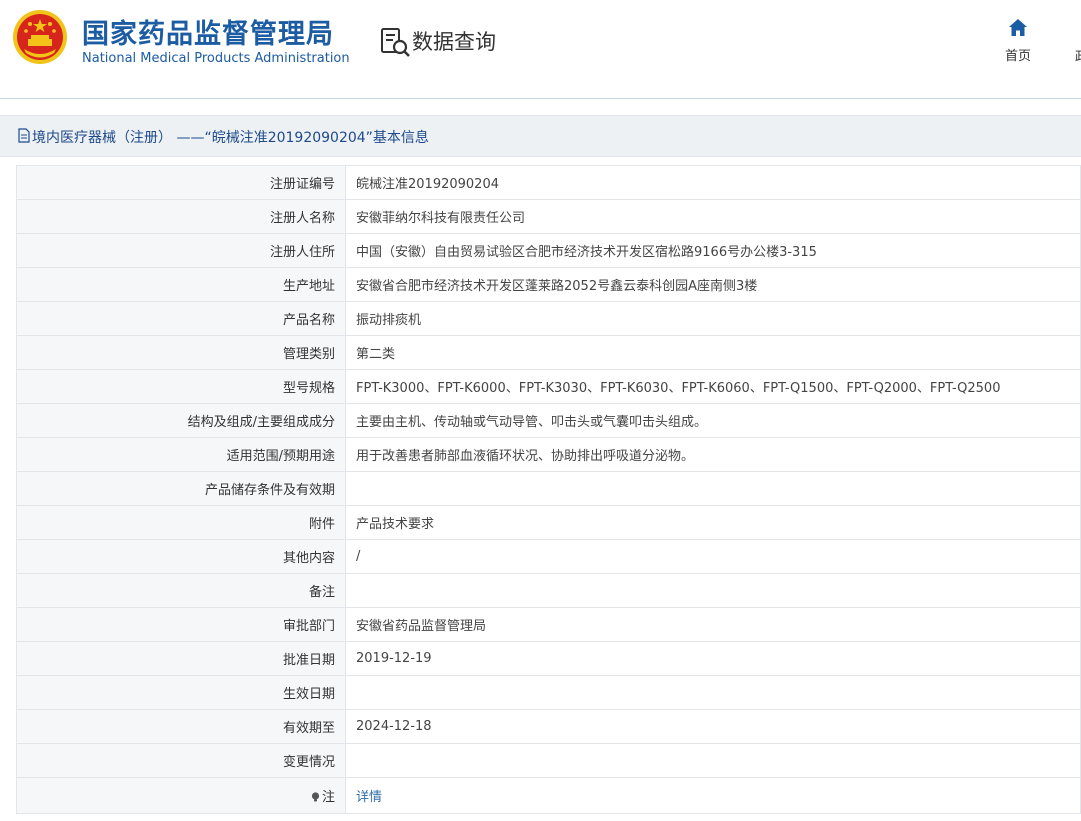 This screenshot has width=1081, height=821. Describe the element at coordinates (230, 138) in the screenshot. I see `record-title: 境内医疗器械（注册） ——“皖械注准20192090204”基本信息` at that location.